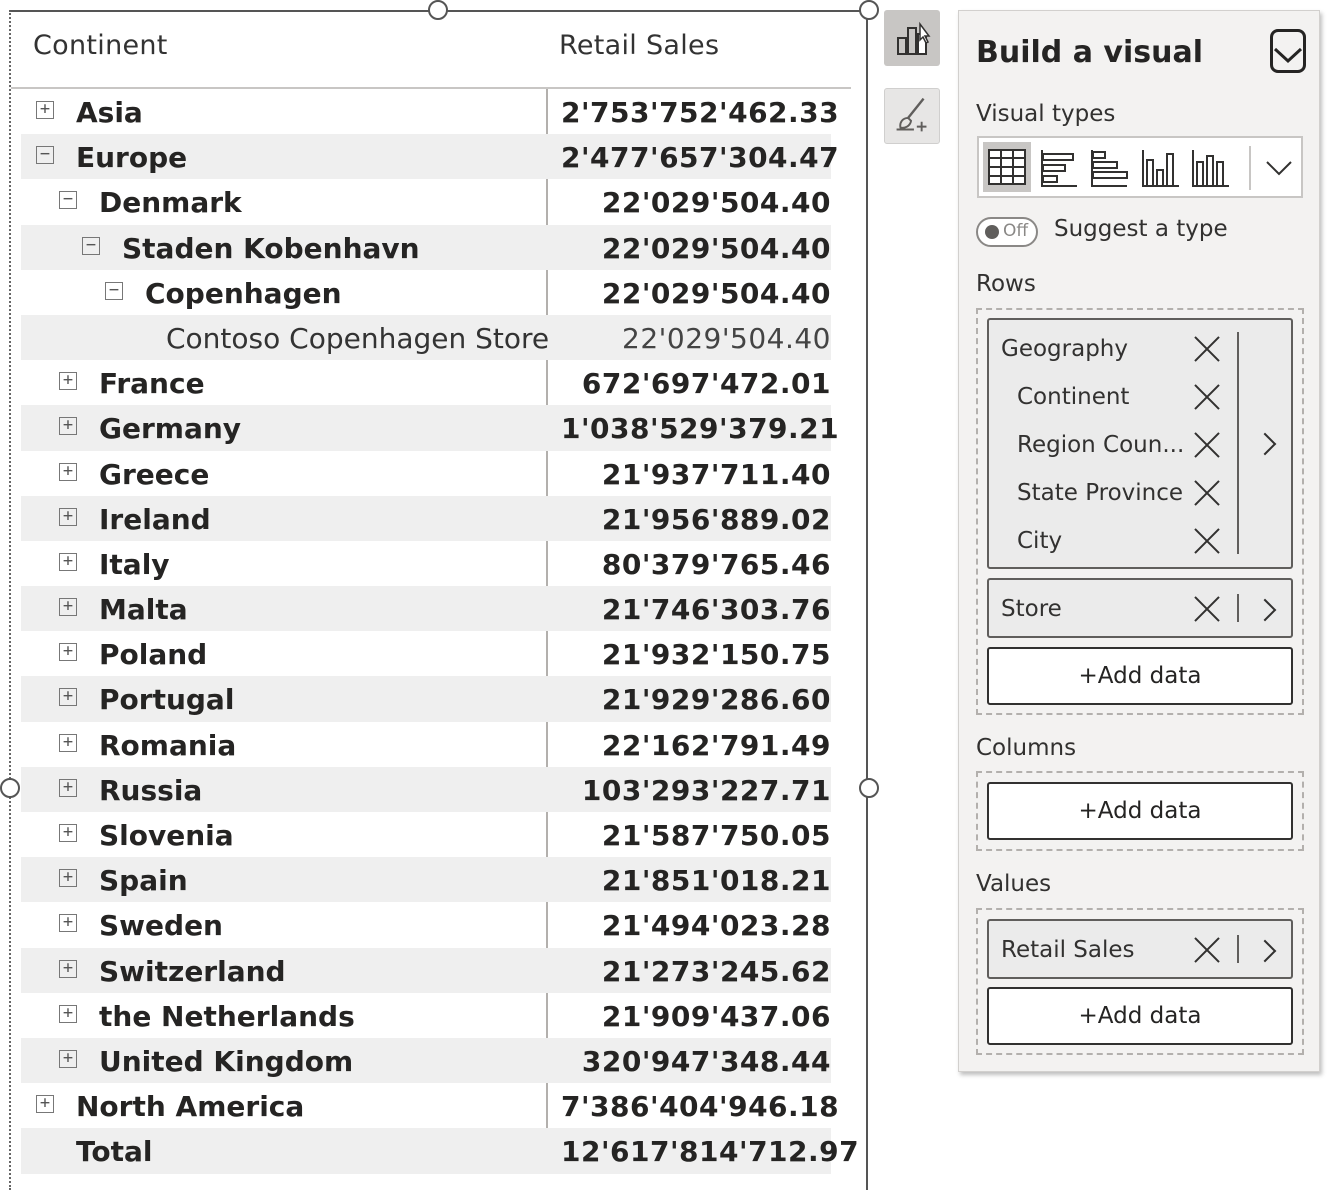 The image size is (1335, 1190). I want to click on rows-add-data-button: +Add data, so click(1140, 676).